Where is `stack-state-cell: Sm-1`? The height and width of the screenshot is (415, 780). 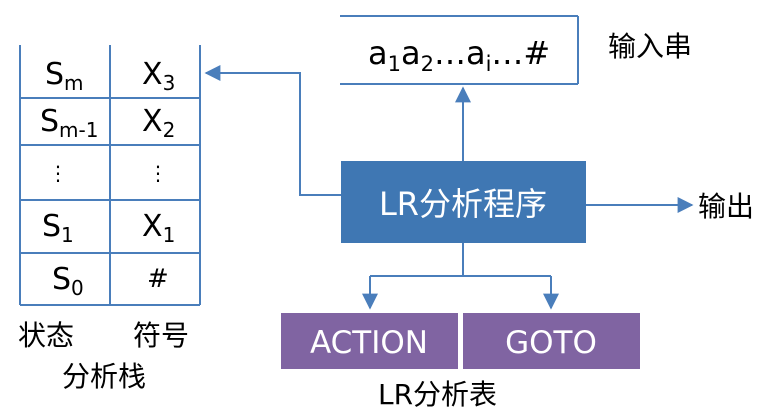 stack-state-cell: Sm-1 is located at coordinates (69, 123).